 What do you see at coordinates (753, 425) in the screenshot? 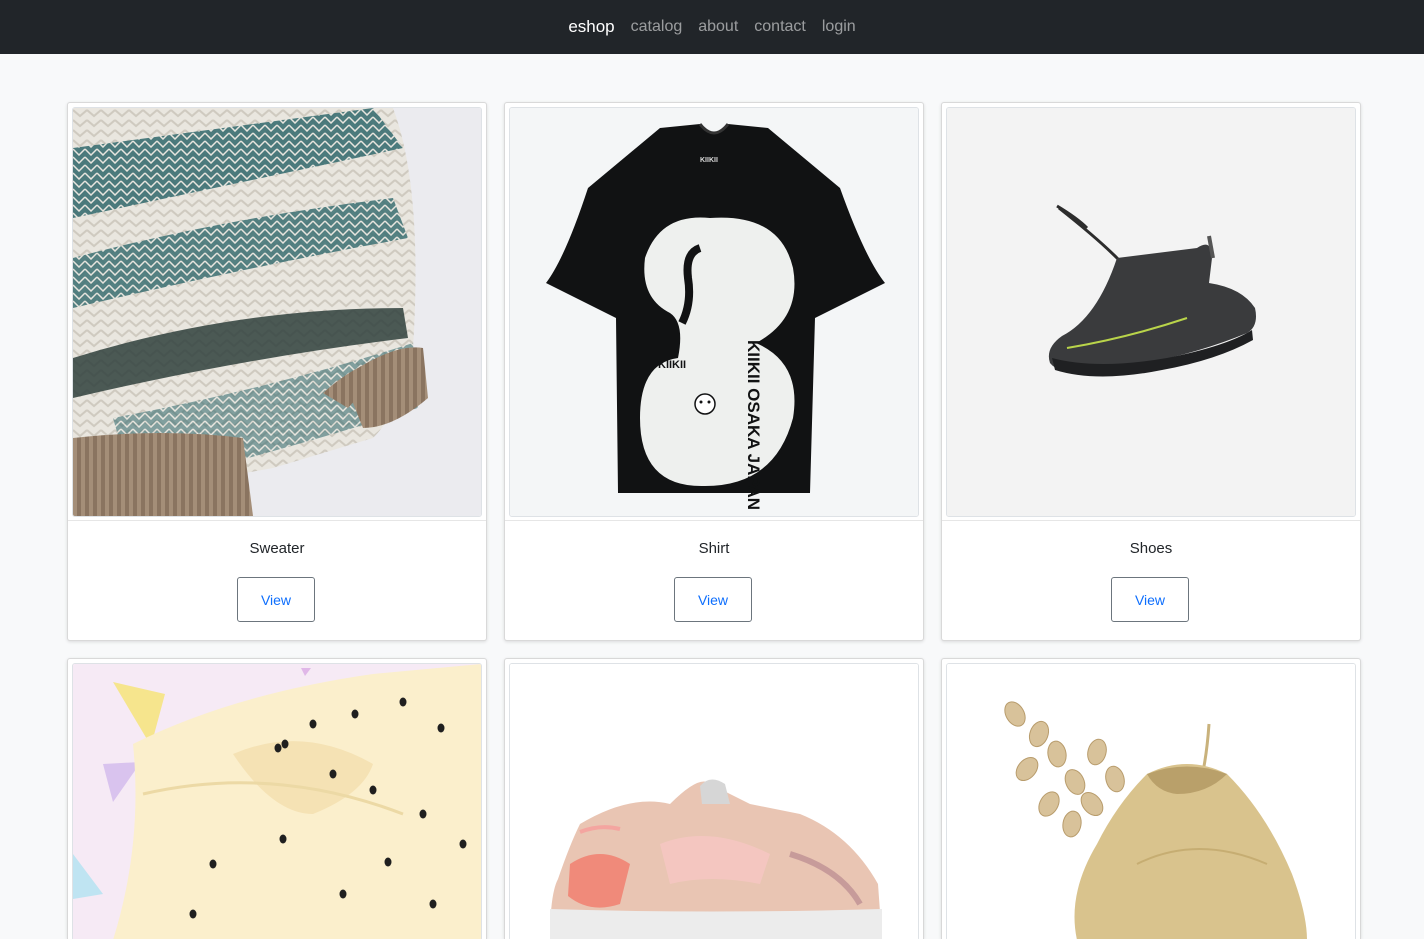
I see `shirt-vertical-text: KIIKII OSAKA JAPAN` at bounding box center [753, 425].